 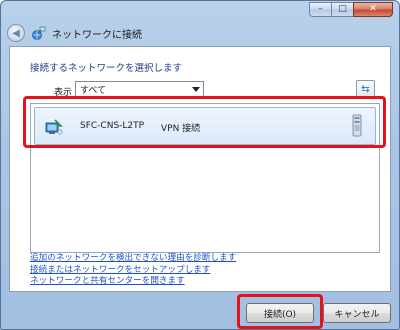 What do you see at coordinates (39, 33) in the screenshot?
I see `network-connection-icon` at bounding box center [39, 33].